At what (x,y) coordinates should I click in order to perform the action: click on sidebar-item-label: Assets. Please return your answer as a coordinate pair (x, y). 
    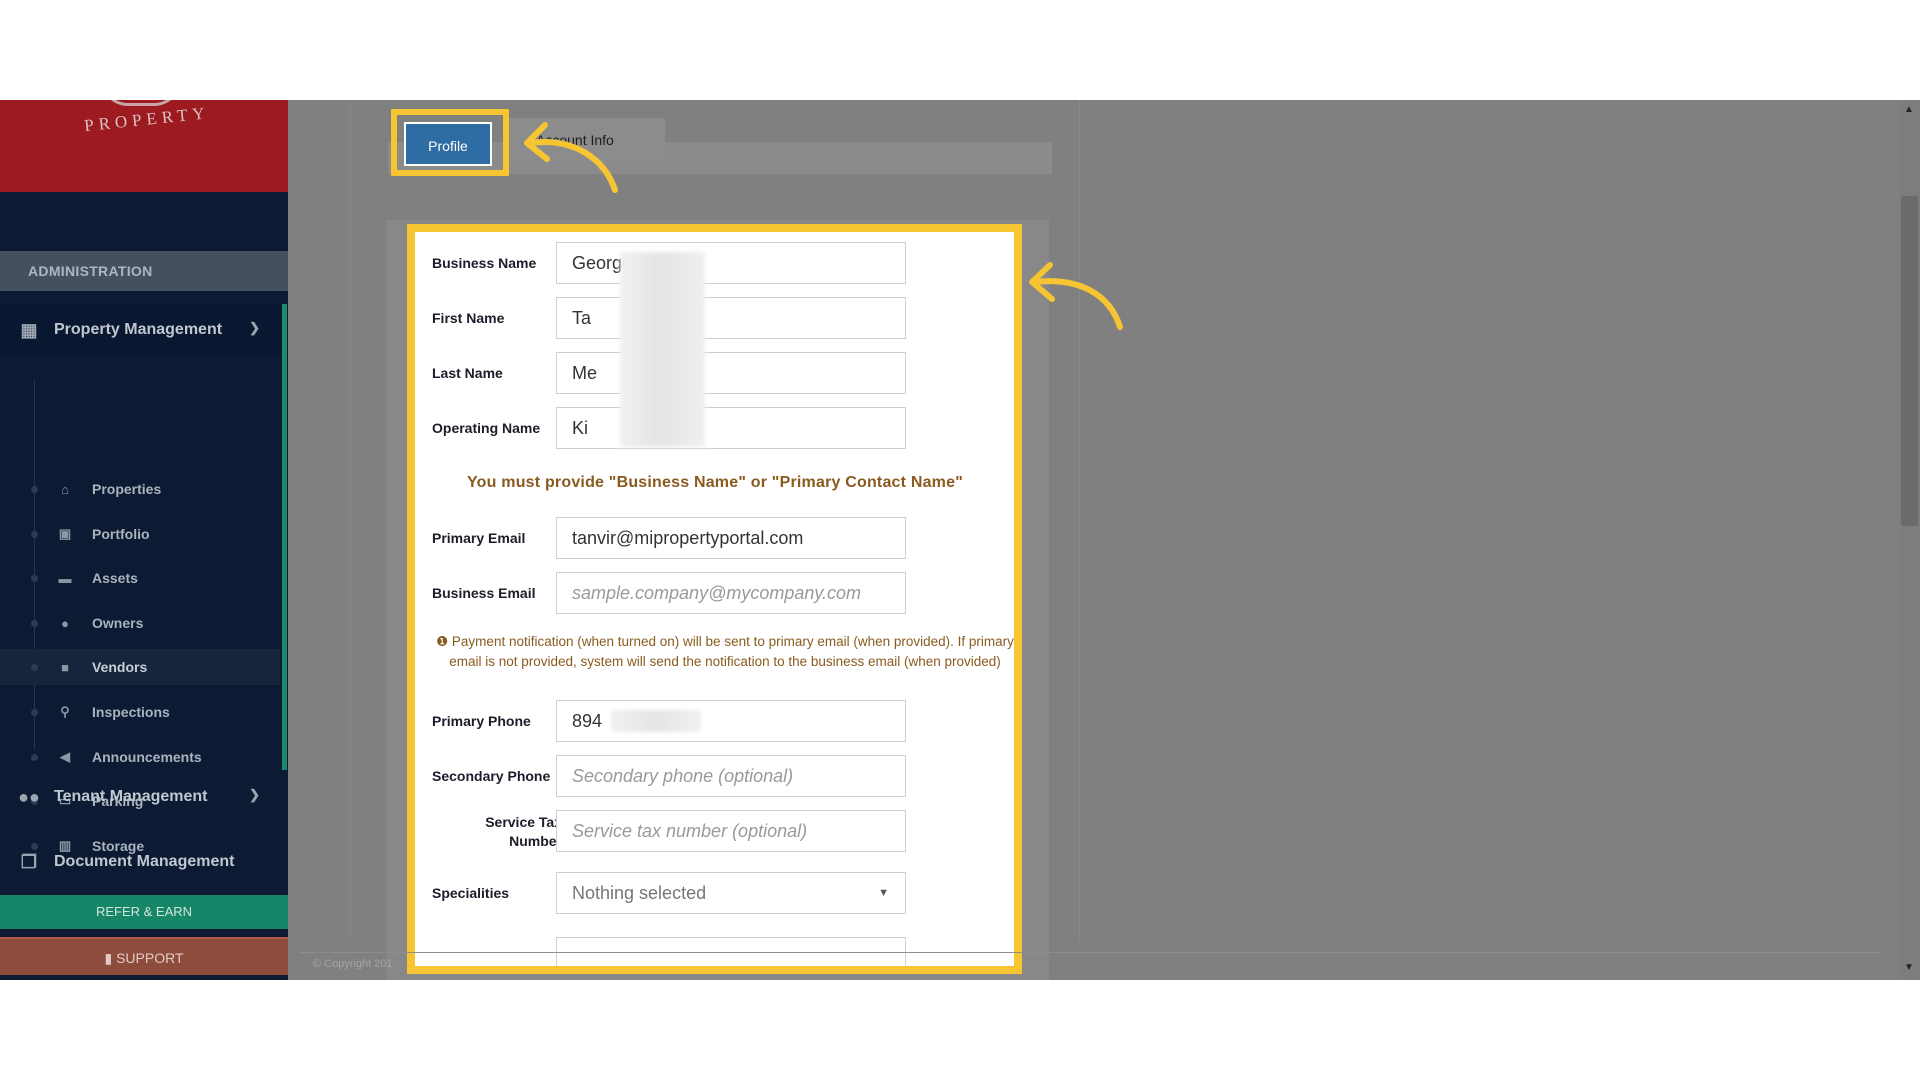
    Looking at the image, I should click on (115, 578).